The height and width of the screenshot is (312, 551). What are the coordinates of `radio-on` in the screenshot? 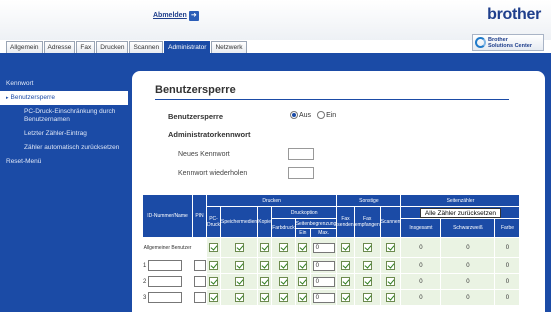 It's located at (321, 115).